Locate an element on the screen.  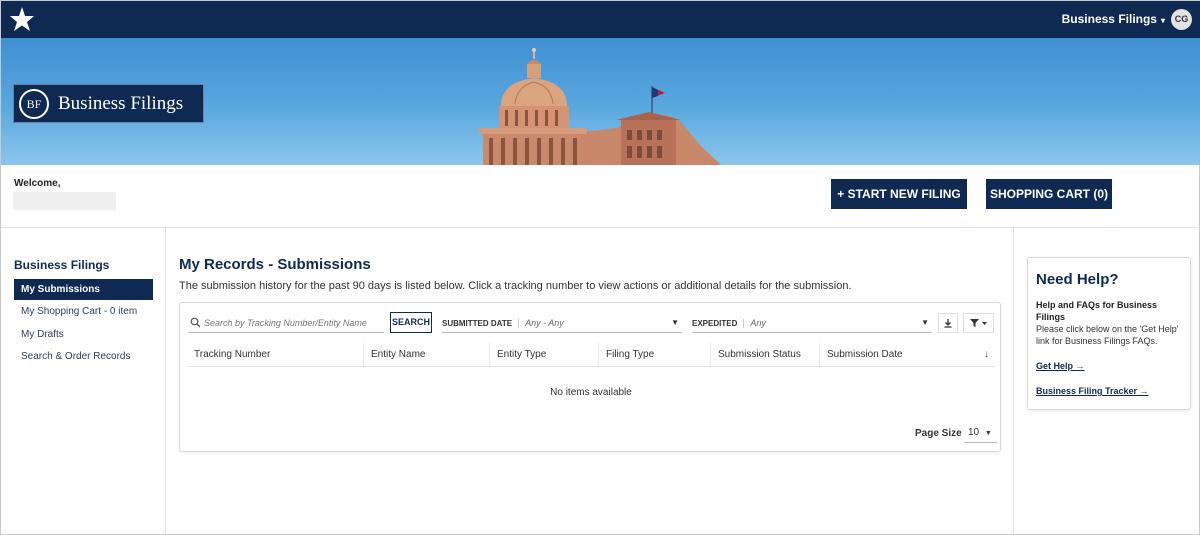
column-entity-type: Entity Type is located at coordinates (543, 355).